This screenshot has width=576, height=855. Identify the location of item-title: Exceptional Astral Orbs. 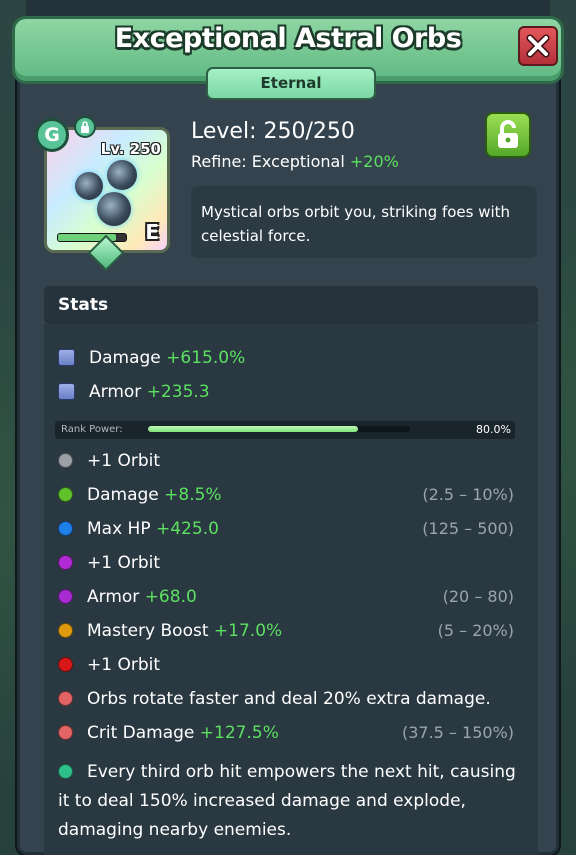
(288, 38).